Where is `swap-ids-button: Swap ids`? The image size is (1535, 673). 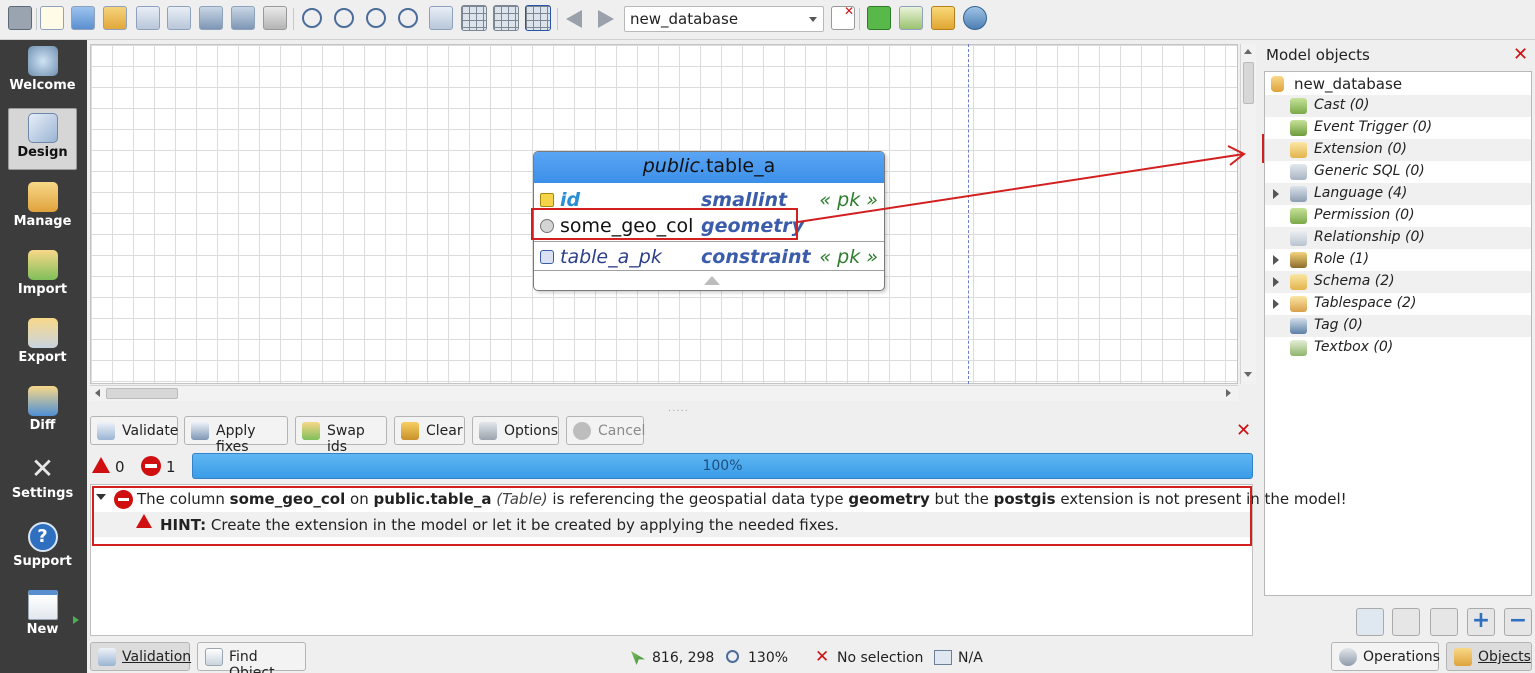
swap-ids-button: Swap ids is located at coordinates (341, 435).